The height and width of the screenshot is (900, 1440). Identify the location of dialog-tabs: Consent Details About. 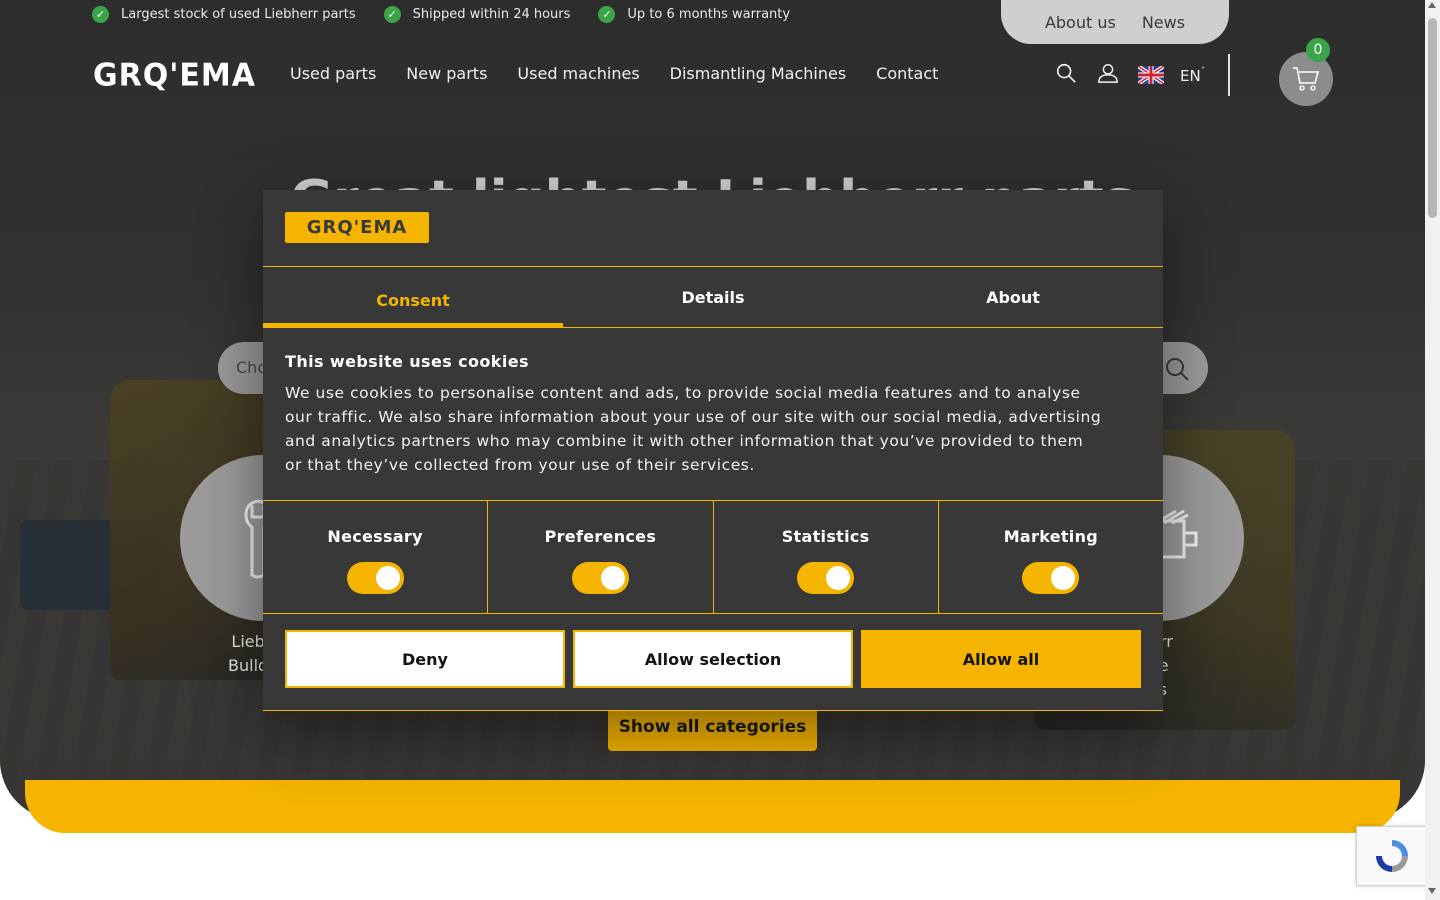
(713, 297).